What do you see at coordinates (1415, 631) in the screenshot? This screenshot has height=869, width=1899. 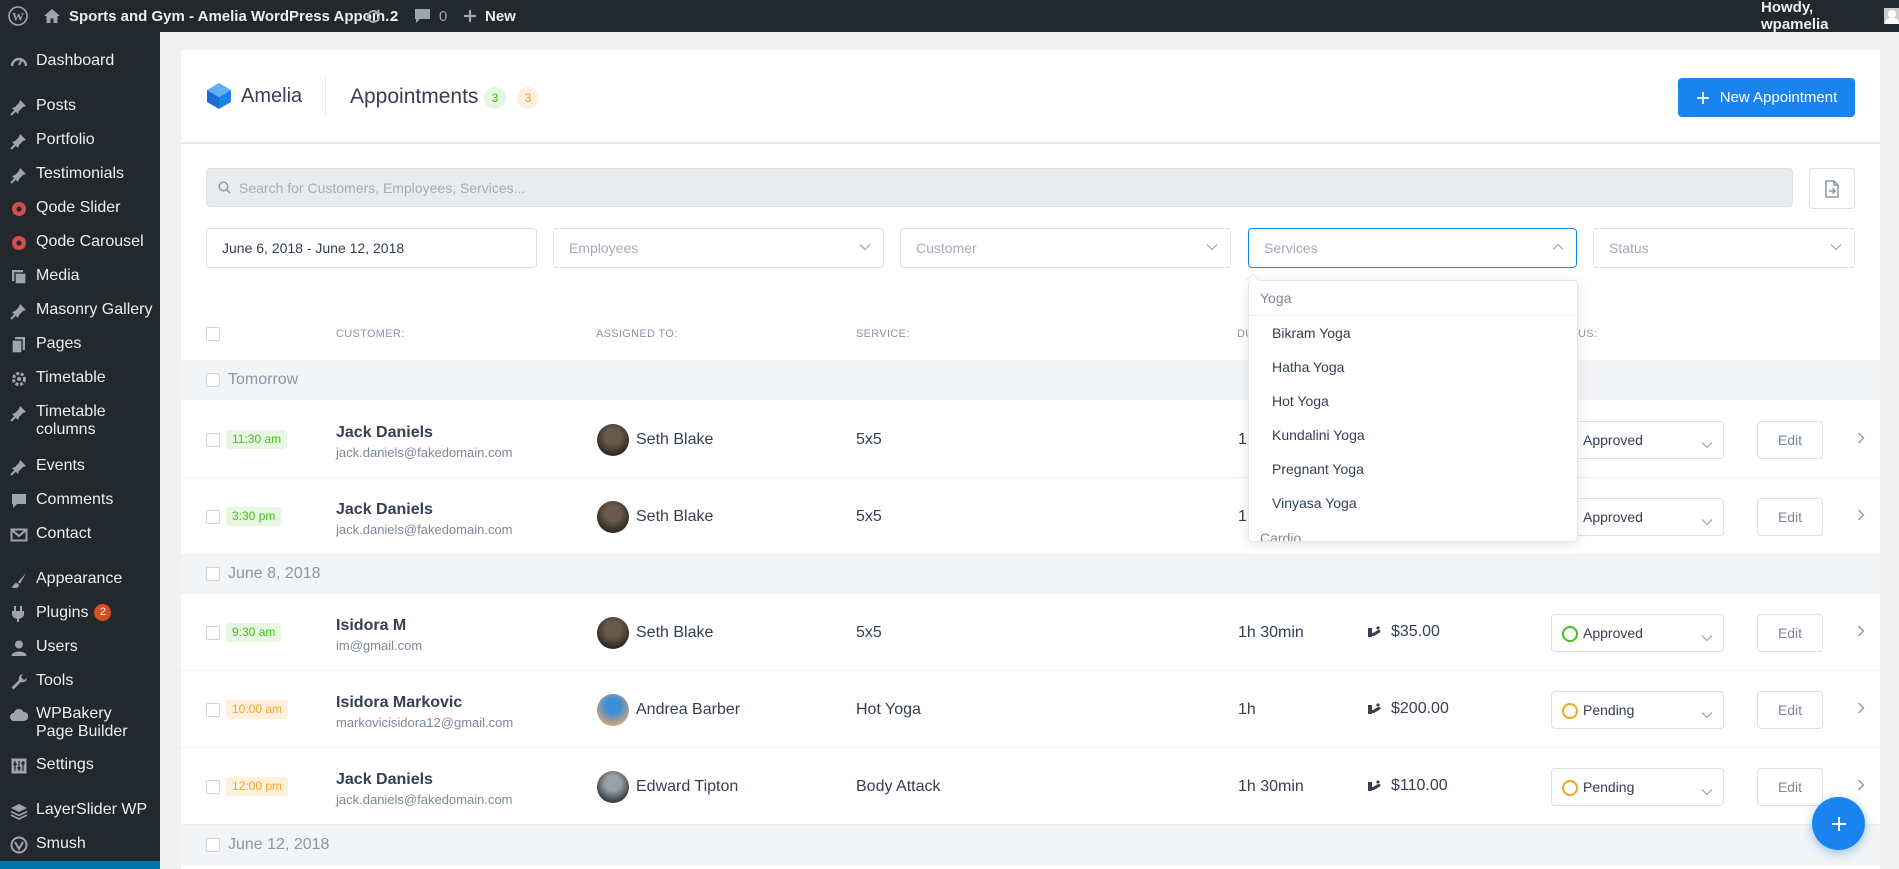 I see `price-value: $35.00` at bounding box center [1415, 631].